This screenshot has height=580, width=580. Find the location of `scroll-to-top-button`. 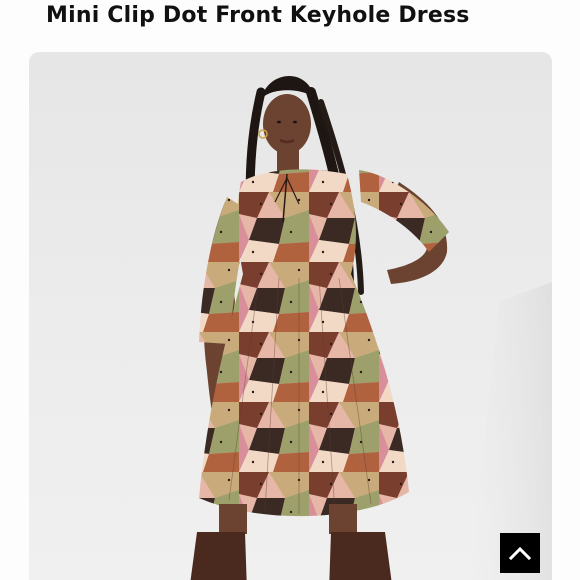

scroll-to-top-button is located at coordinates (520, 553).